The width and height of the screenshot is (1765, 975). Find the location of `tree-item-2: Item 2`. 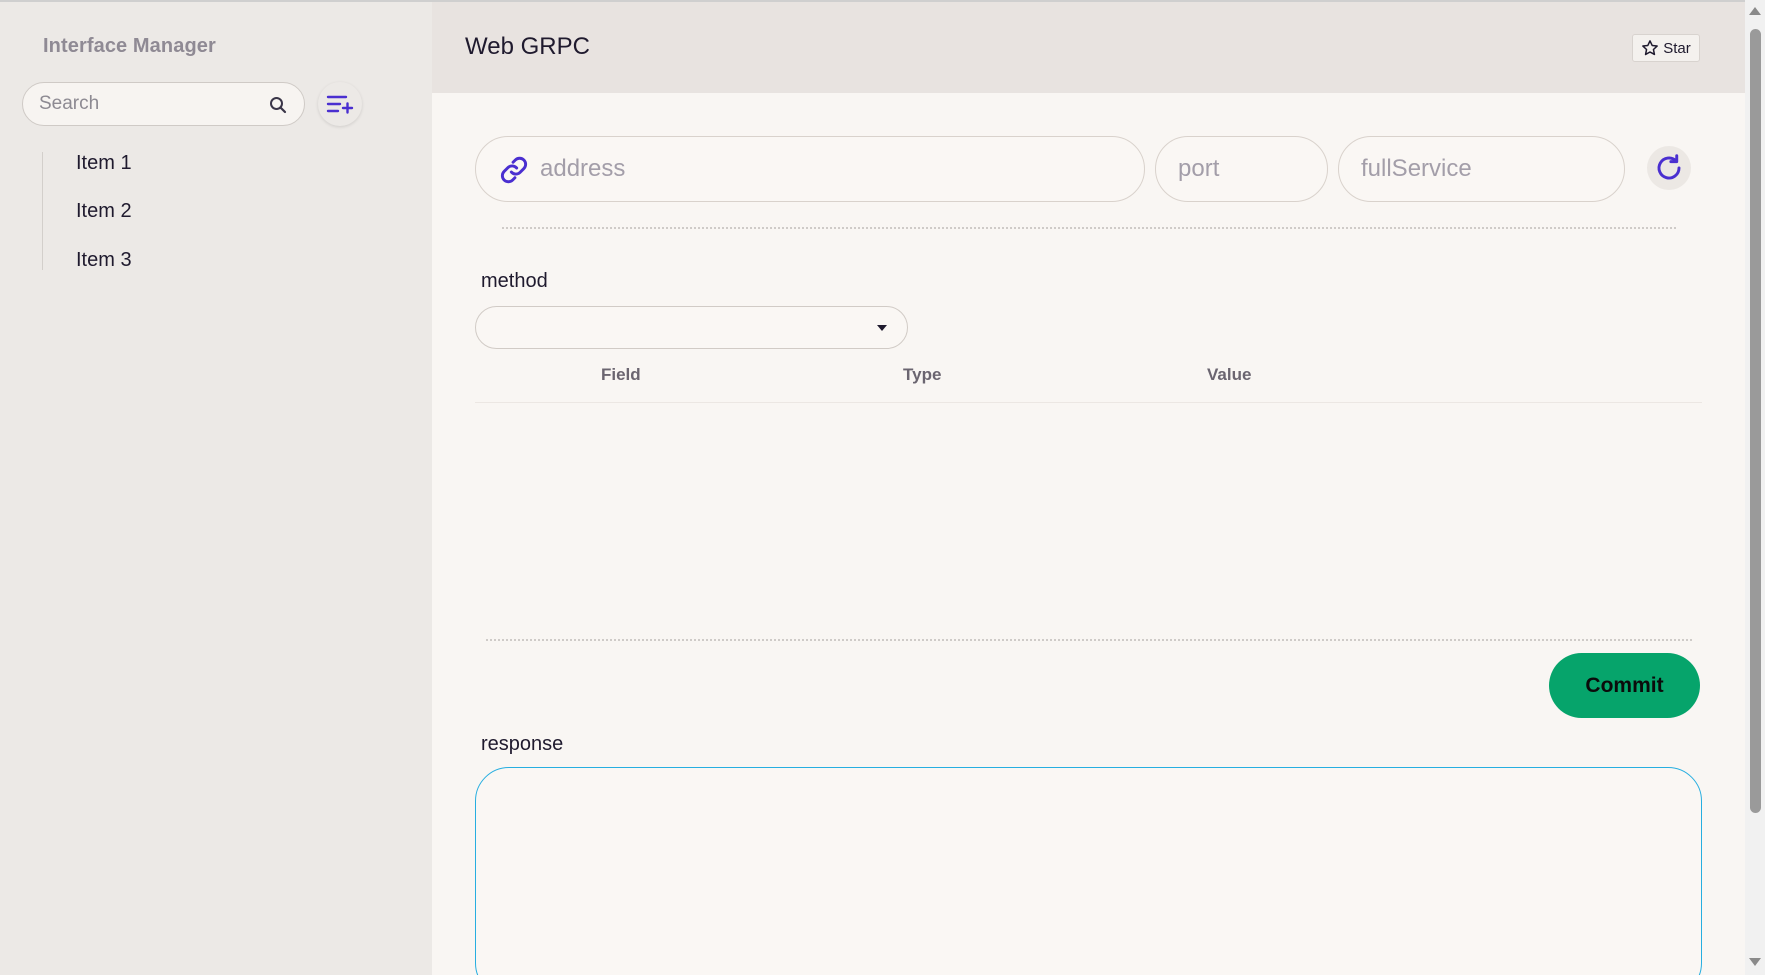

tree-item-2: Item 2 is located at coordinates (104, 211).